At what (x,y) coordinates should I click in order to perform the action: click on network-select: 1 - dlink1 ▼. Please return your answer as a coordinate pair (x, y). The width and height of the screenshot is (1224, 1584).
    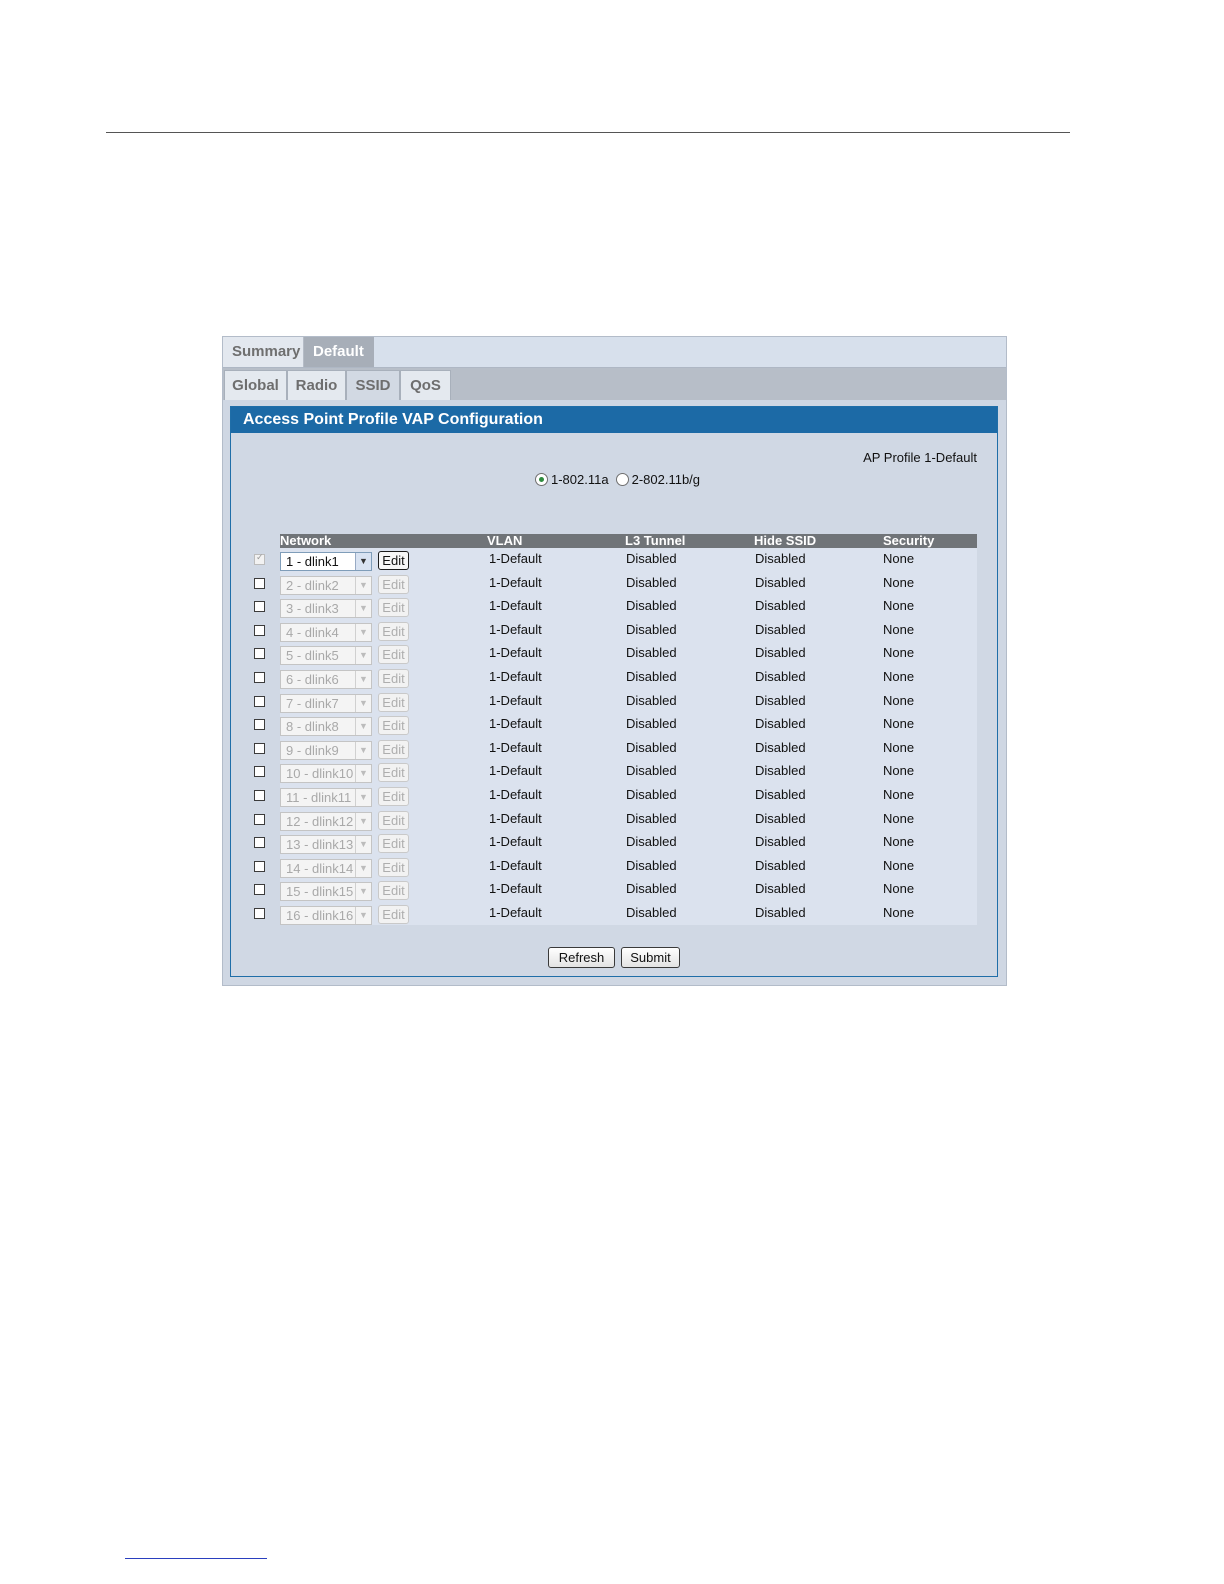
    Looking at the image, I should click on (326, 561).